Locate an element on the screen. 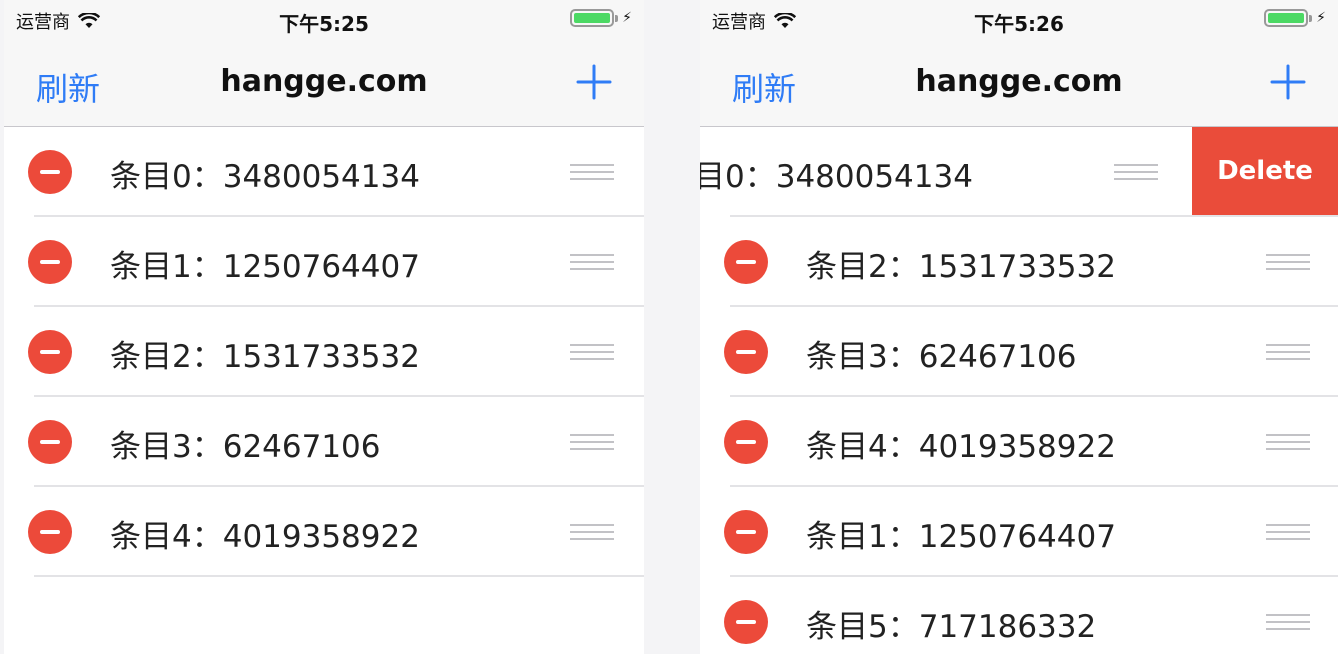 This screenshot has width=1338, height=654. status-time: 下午5:26 is located at coordinates (1019, 24).